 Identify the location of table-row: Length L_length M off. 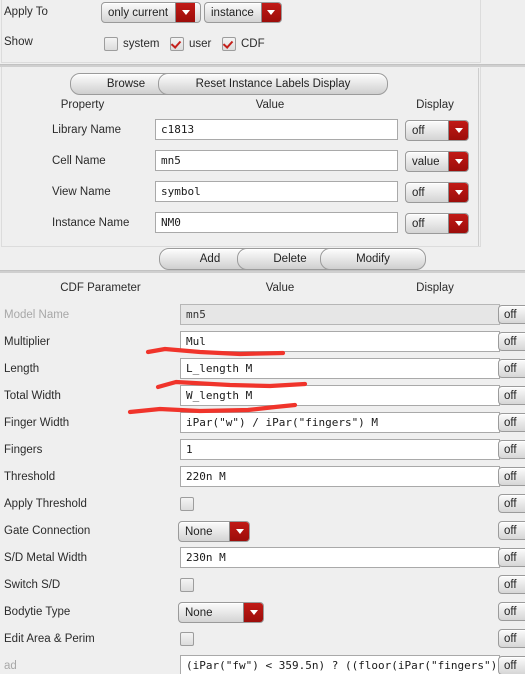
(262, 371).